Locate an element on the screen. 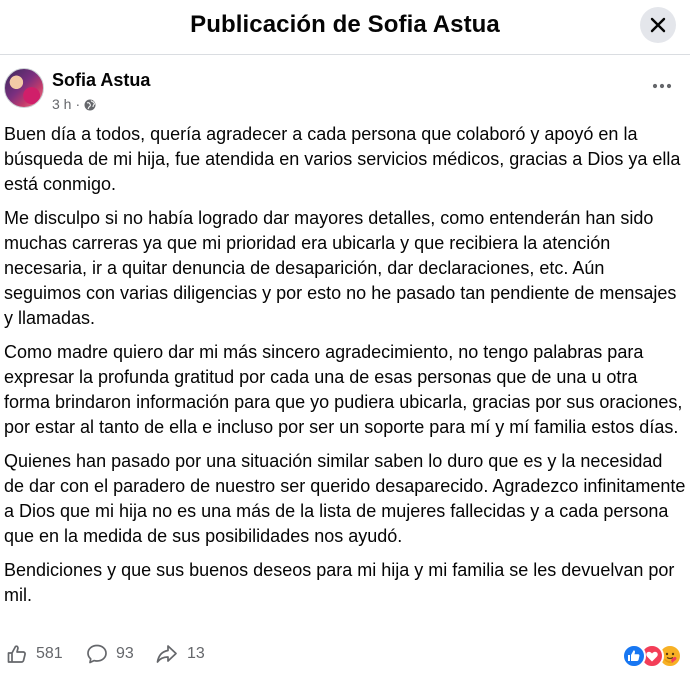 This screenshot has height=676, width=690. dialog-title: Publicación de Sofia Astua is located at coordinates (345, 24).